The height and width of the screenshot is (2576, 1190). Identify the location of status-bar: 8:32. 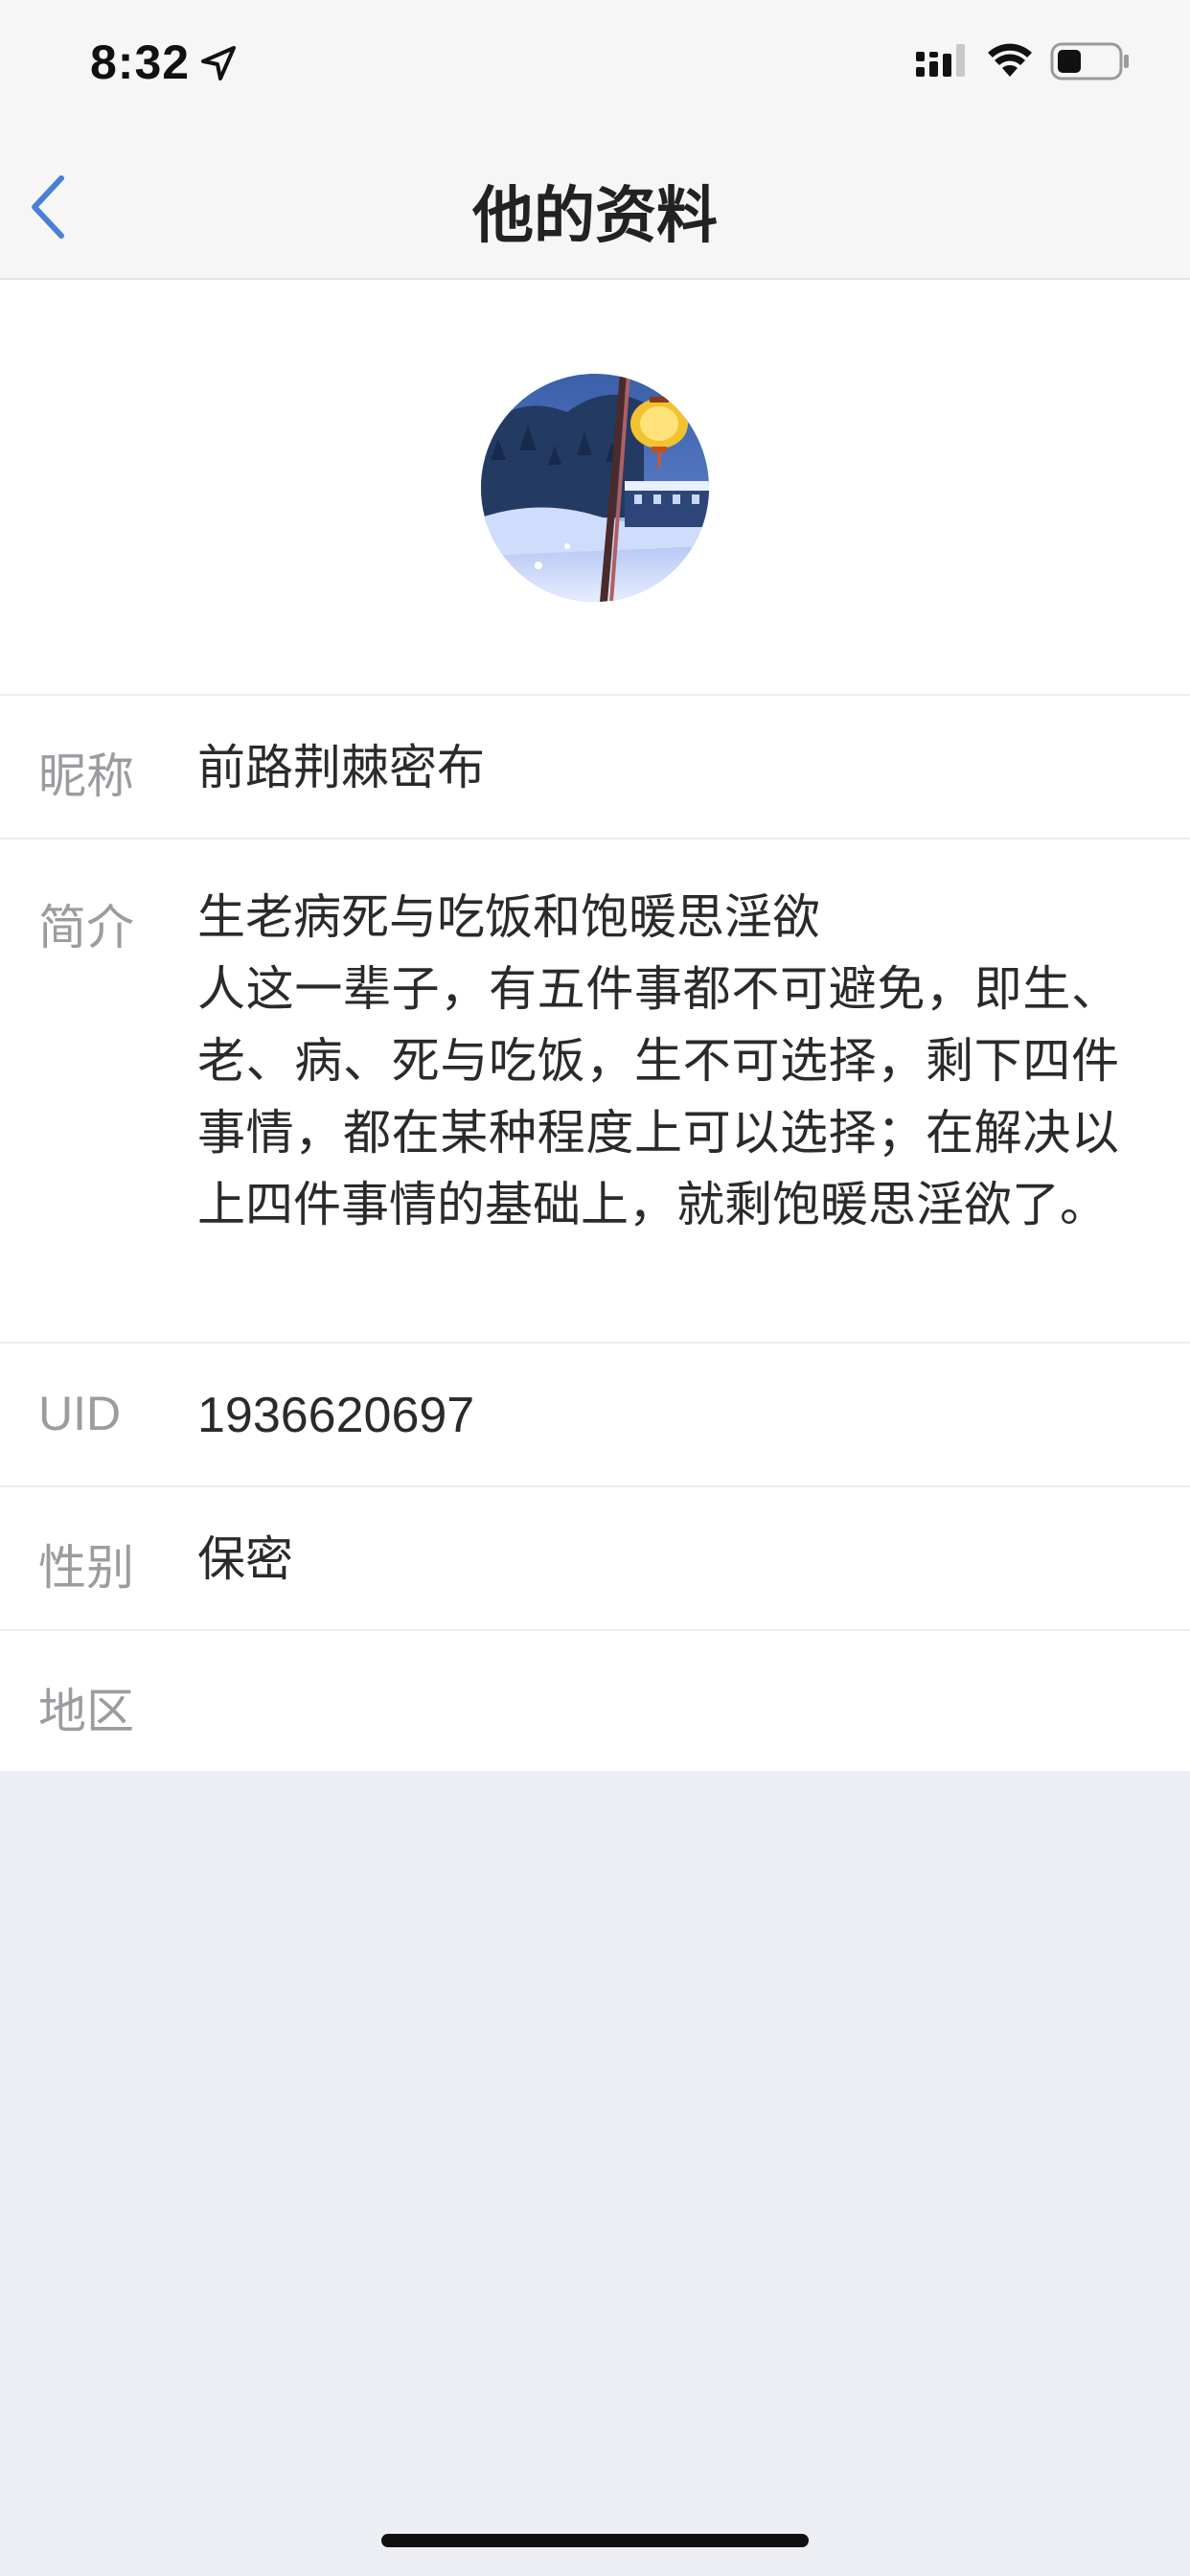
(595, 63).